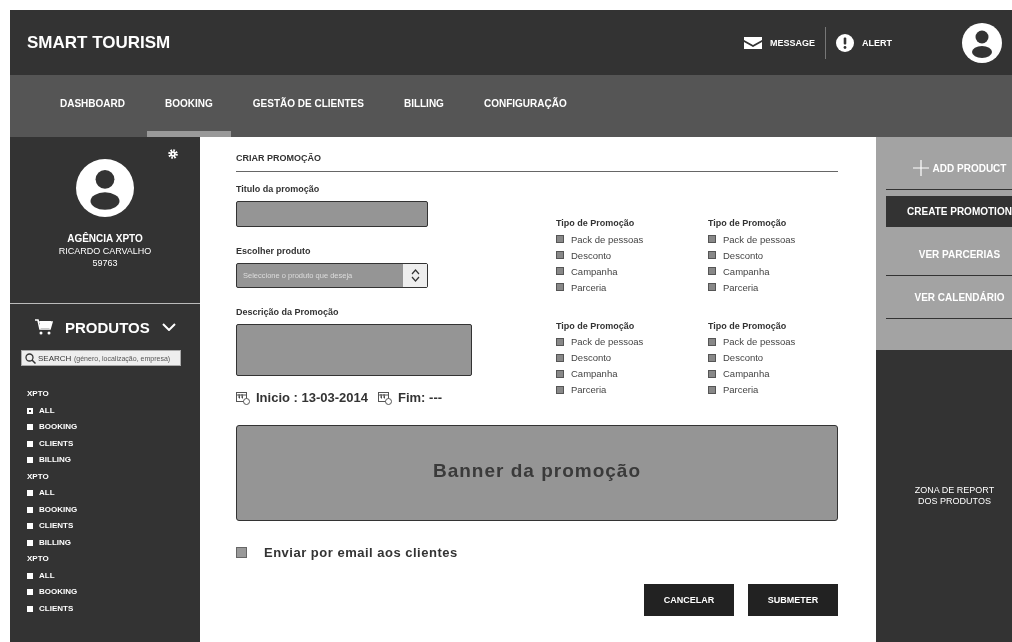 The image size is (1012, 642). What do you see at coordinates (689, 600) in the screenshot?
I see `form-button: CANCELAR` at bounding box center [689, 600].